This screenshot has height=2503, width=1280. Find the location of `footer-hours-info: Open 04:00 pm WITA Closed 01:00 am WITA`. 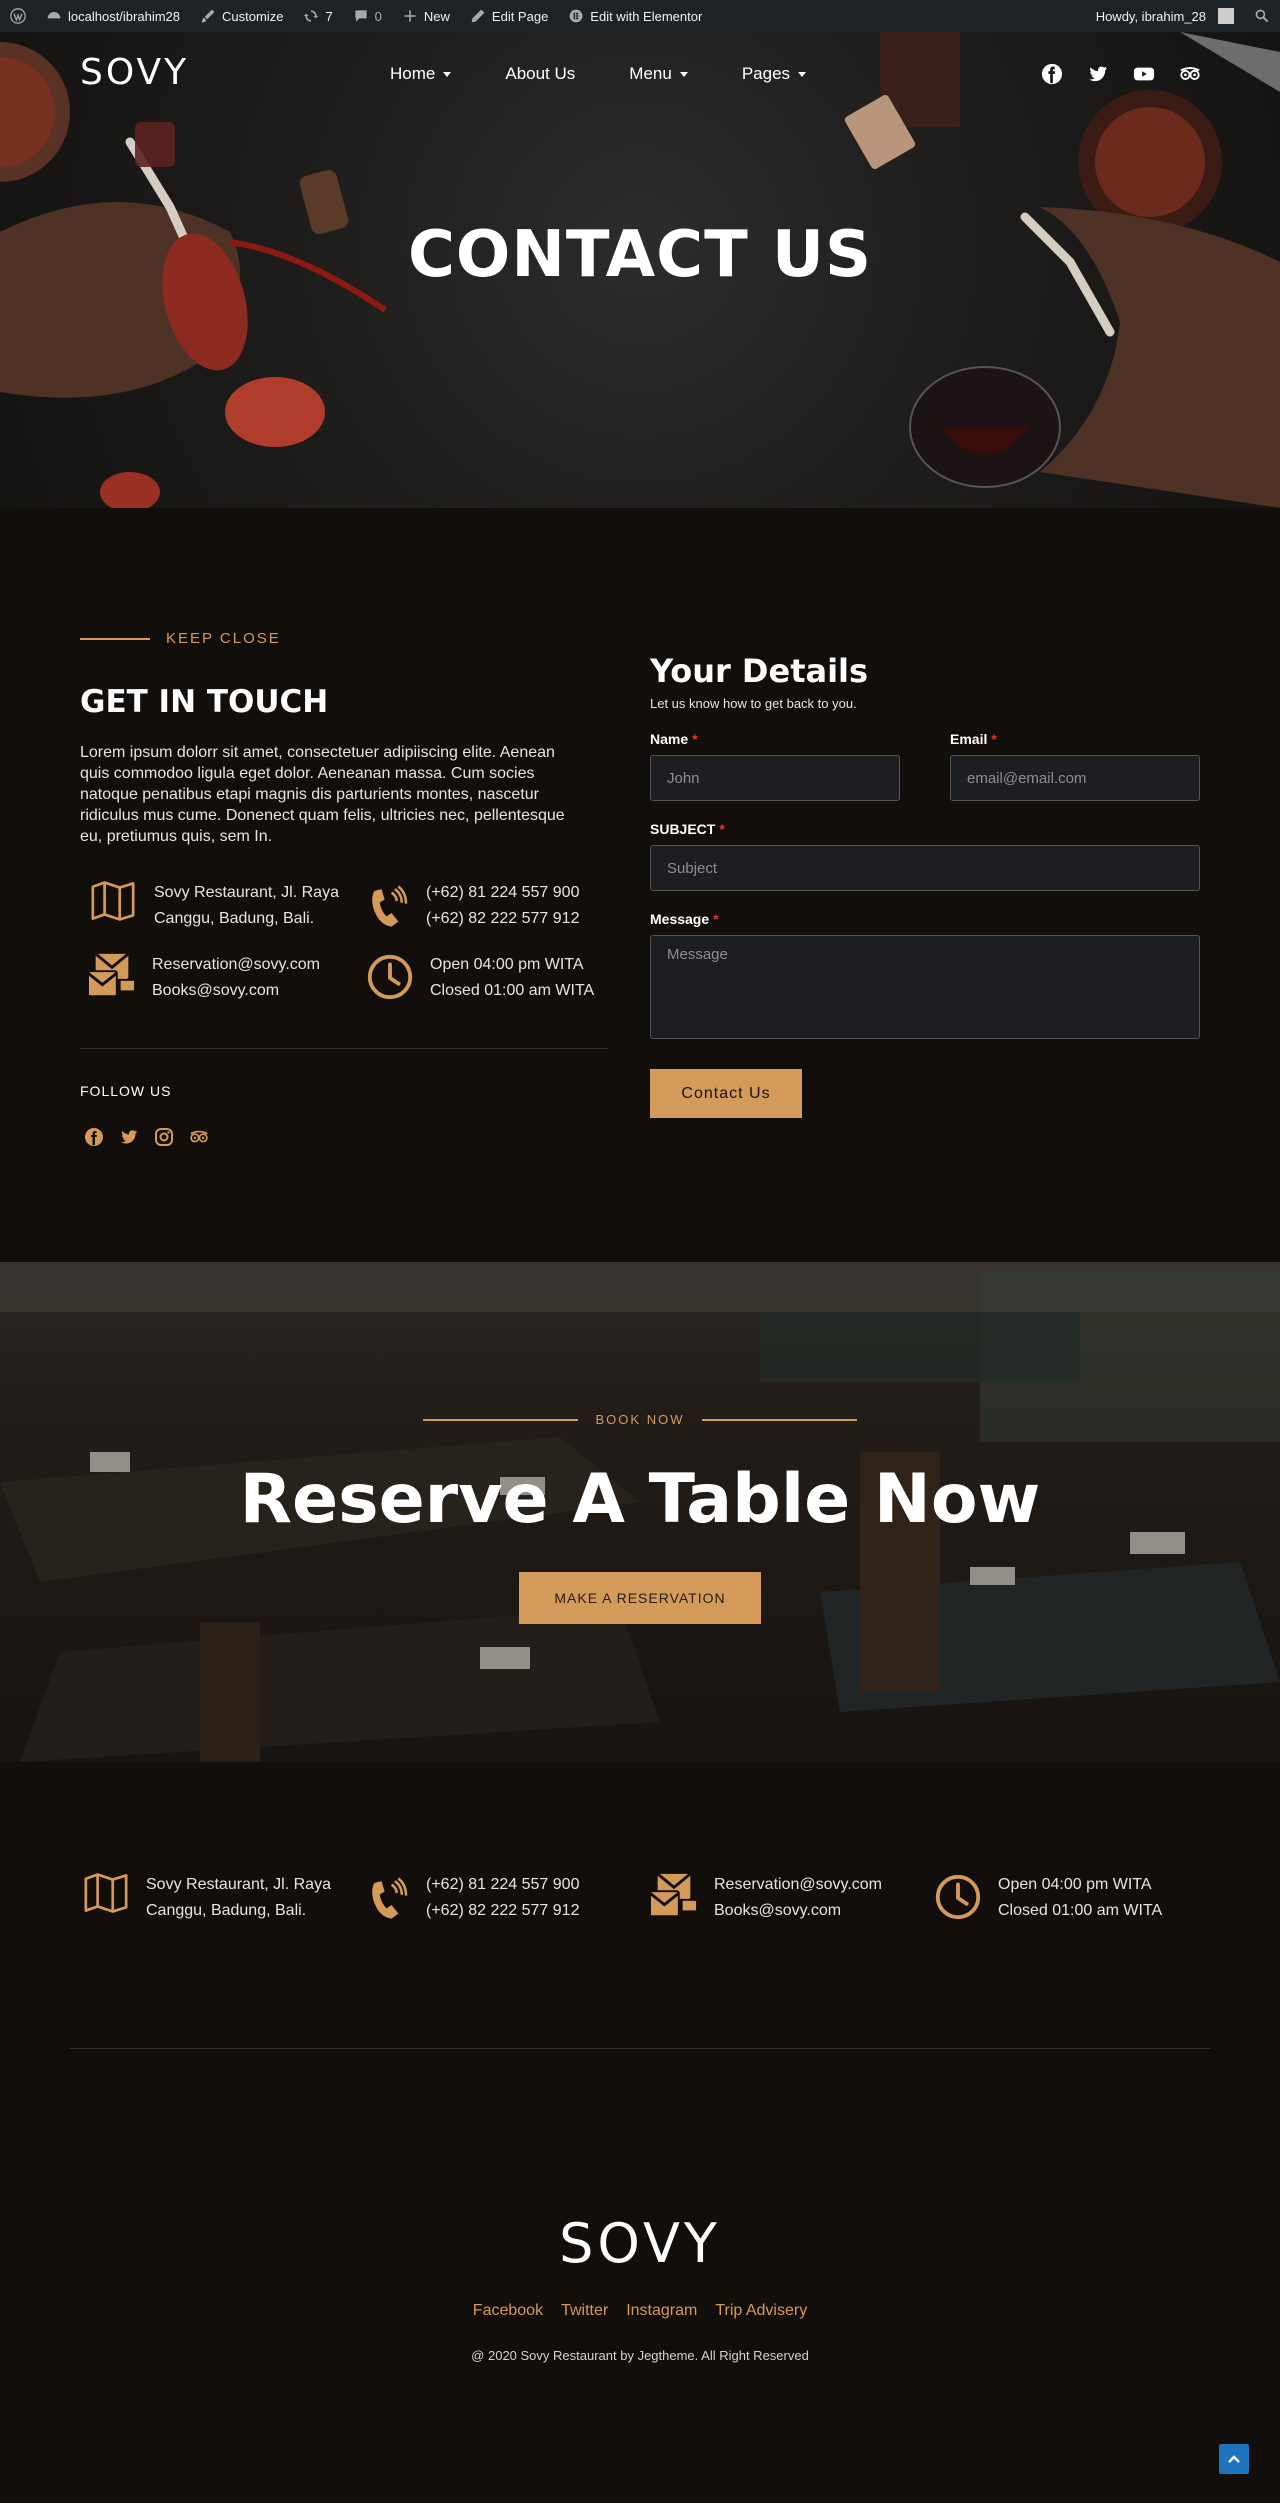

footer-hours-info: Open 04:00 pm WITA Closed 01:00 am WITA is located at coordinates (1047, 1898).